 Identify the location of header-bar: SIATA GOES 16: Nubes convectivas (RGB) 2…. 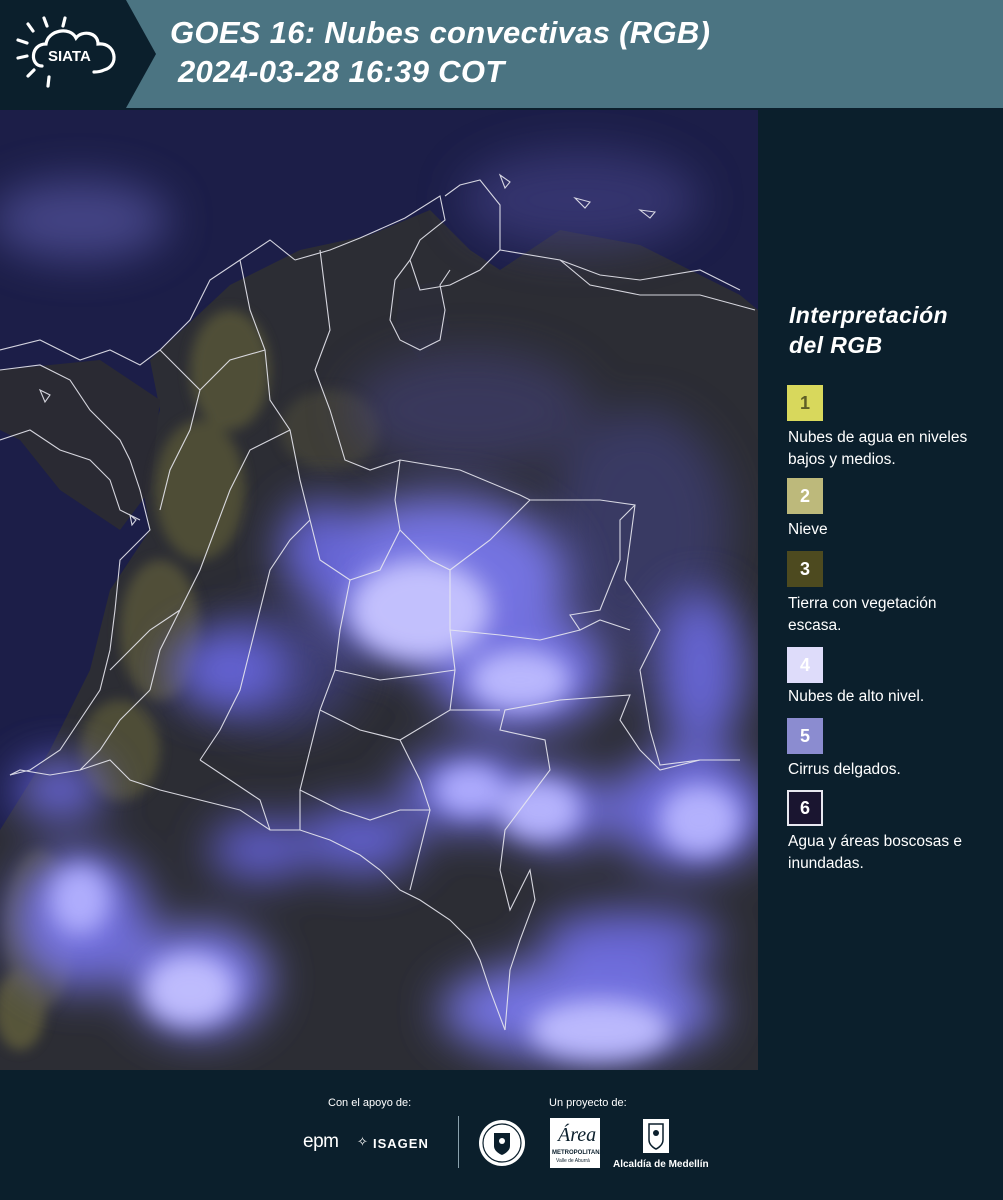
(501, 54).